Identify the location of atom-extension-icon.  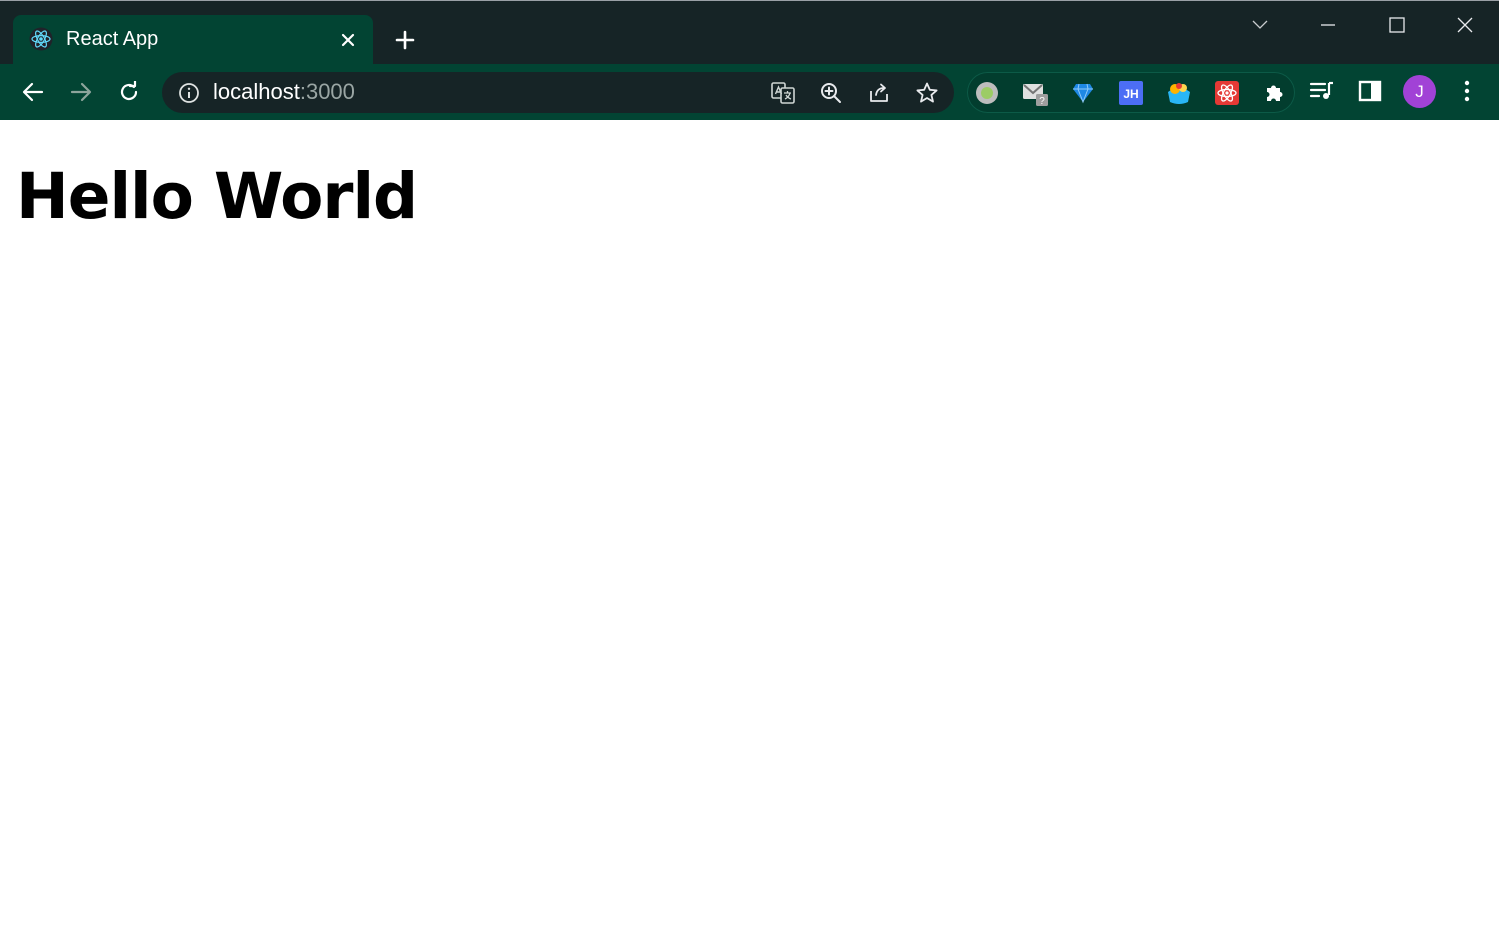
(1227, 93).